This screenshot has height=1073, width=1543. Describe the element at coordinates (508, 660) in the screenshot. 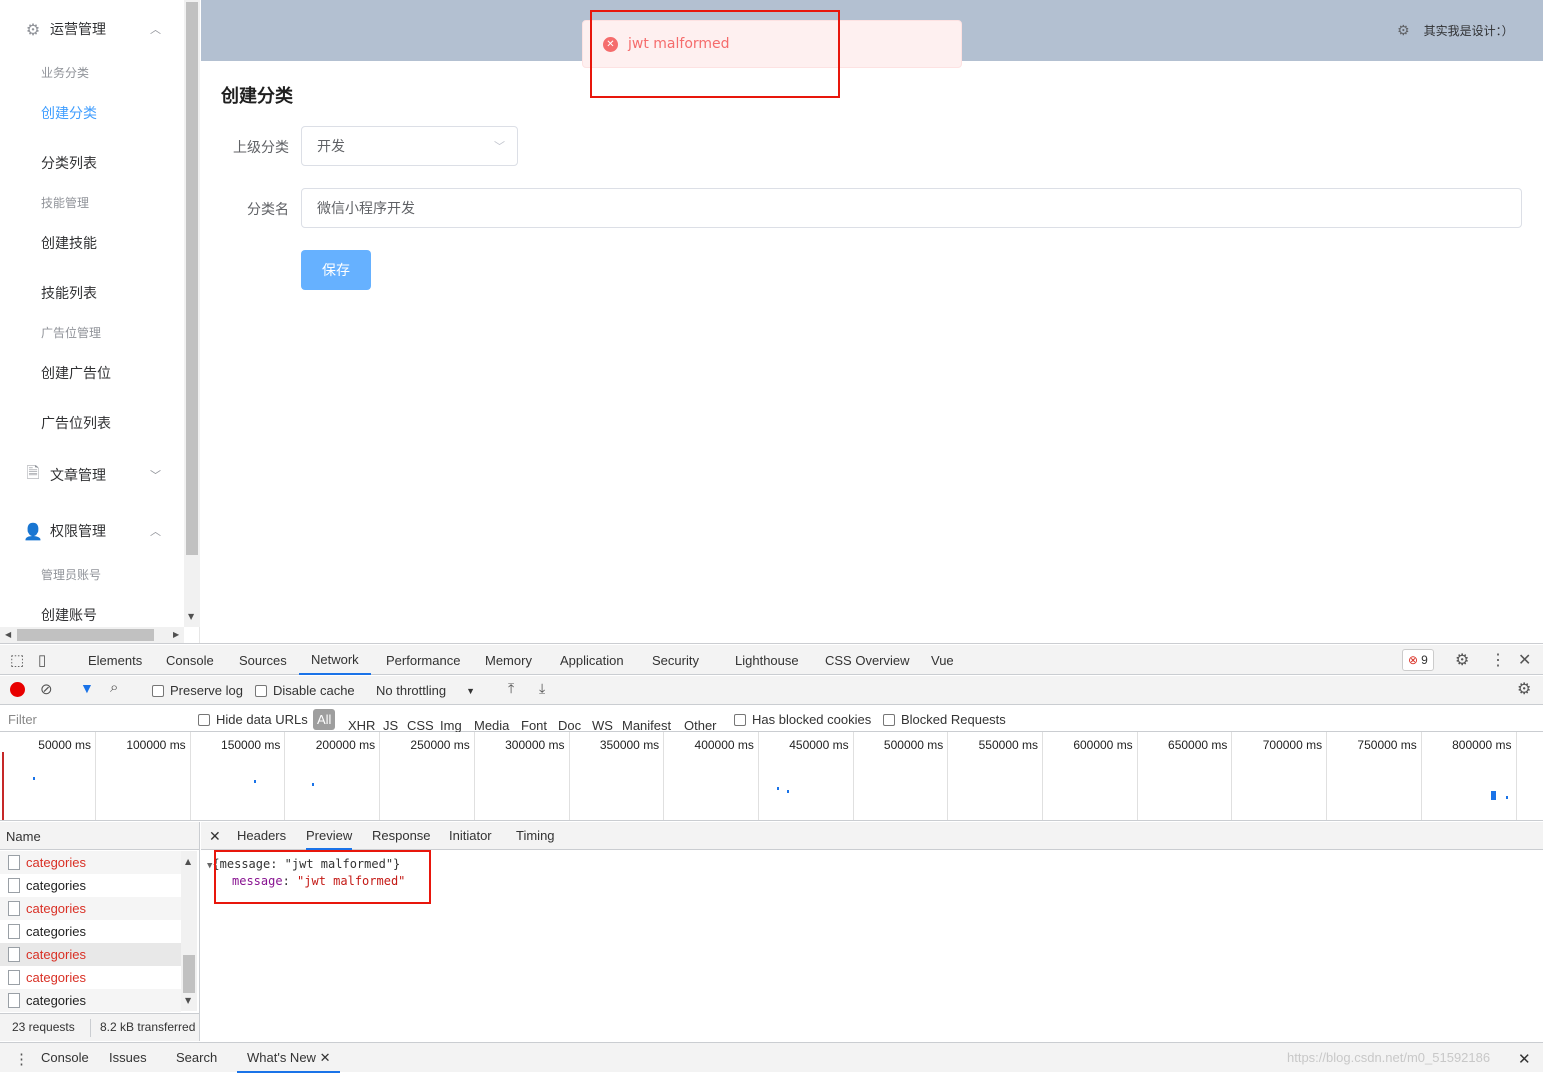

I see `tab-memory: Memory` at that location.